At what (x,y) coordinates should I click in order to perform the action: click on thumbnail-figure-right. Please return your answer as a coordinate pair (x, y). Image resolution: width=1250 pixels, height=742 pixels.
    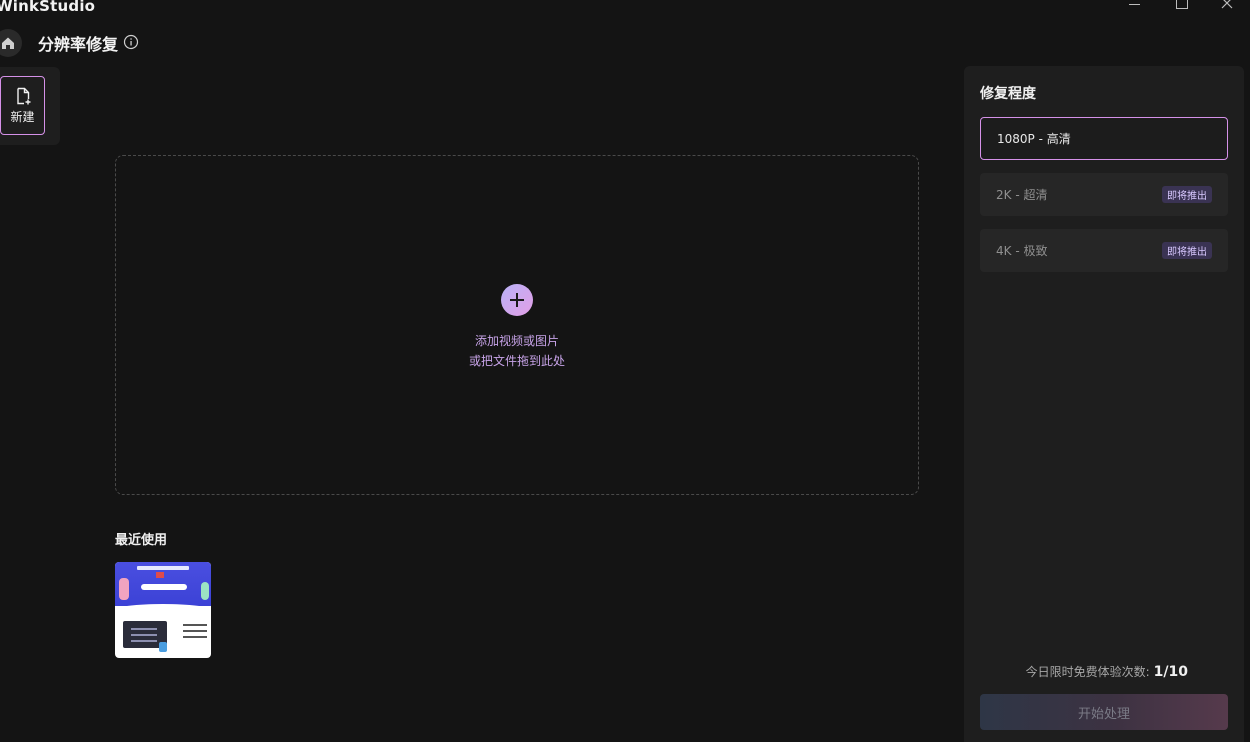
    Looking at the image, I should click on (205, 591).